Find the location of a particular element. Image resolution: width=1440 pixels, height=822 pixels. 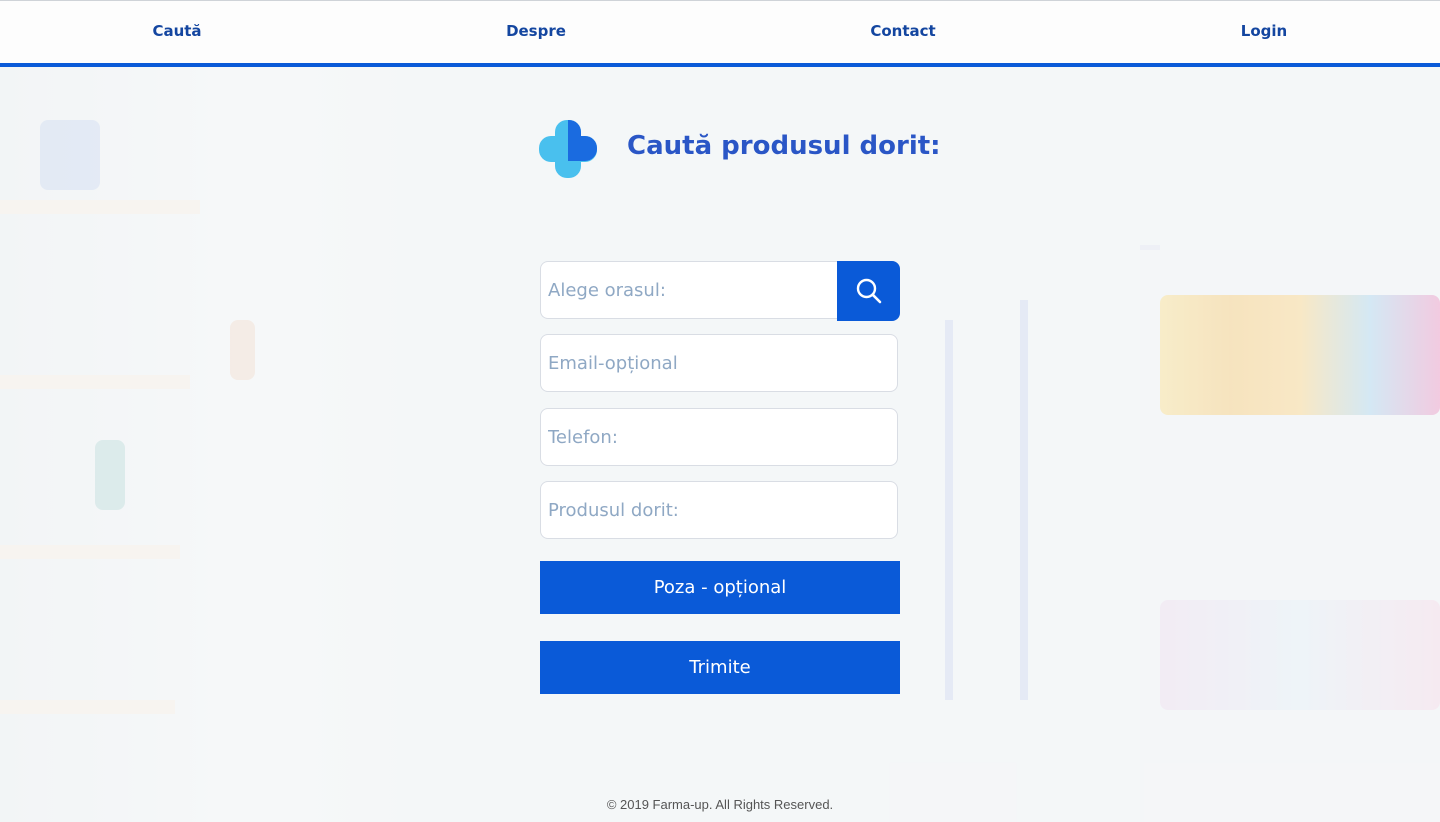

nav-item-login: Login is located at coordinates (1264, 31).